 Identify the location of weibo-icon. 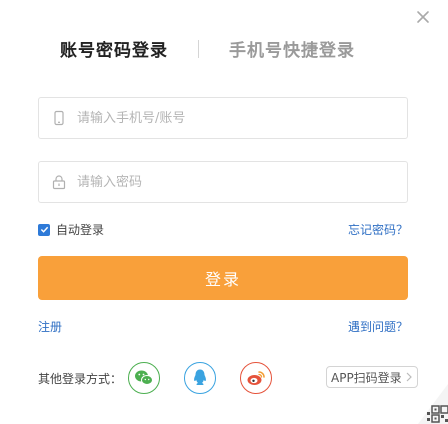
(256, 378).